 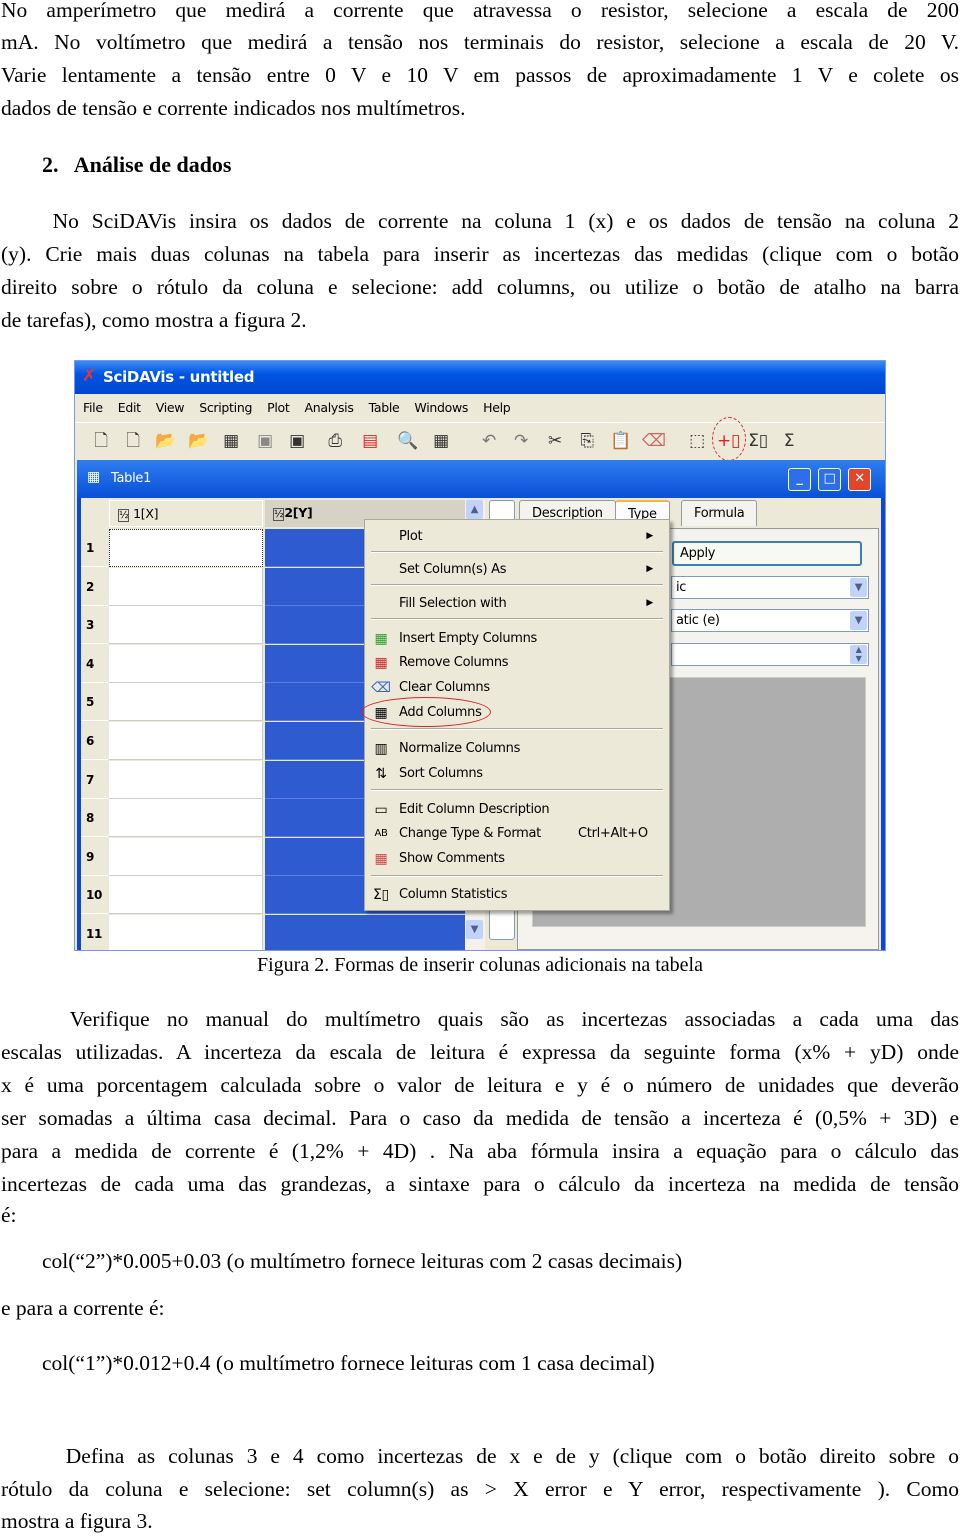 I want to click on clear-icon: ⌫, so click(x=654, y=441).